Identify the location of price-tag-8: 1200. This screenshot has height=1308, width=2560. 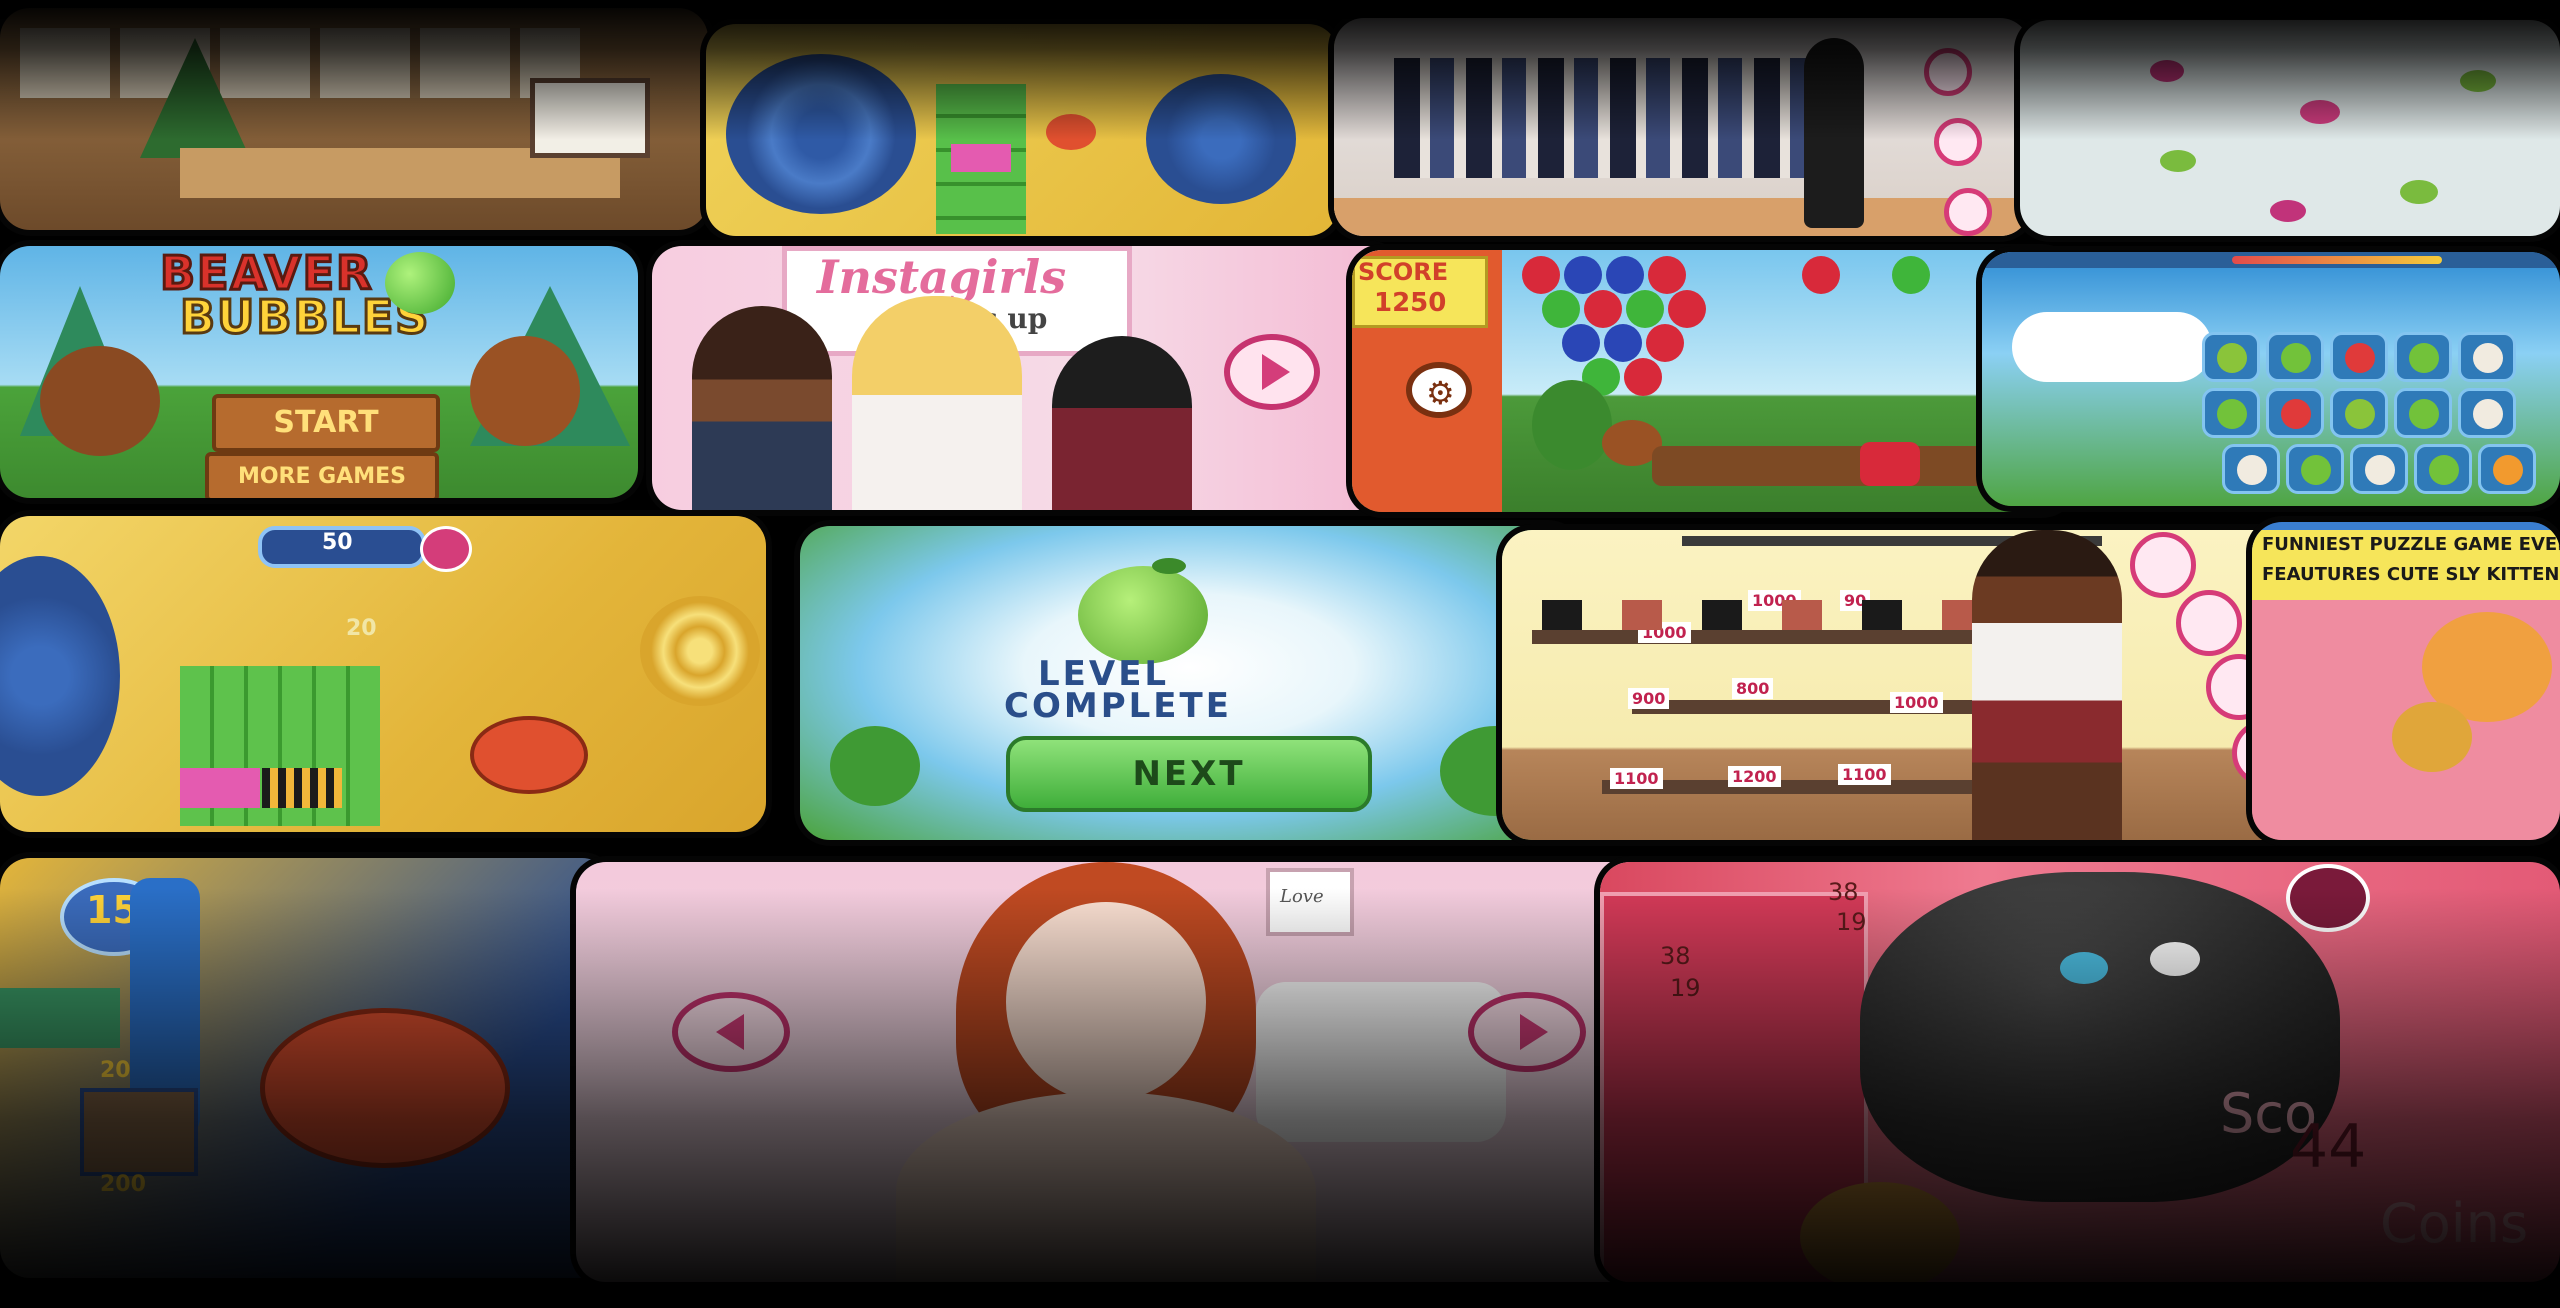
(1754, 776).